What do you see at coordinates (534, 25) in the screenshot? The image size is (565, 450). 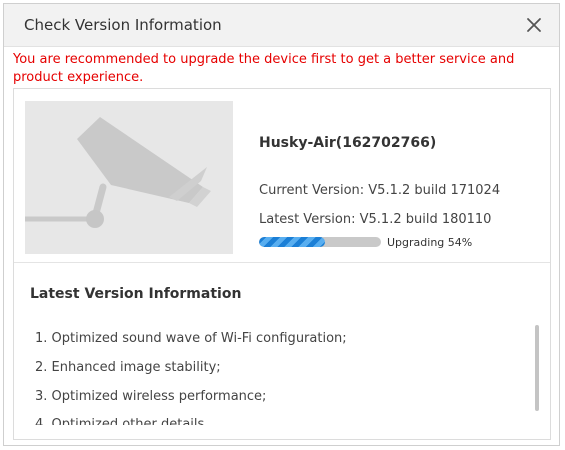 I see `close-icon` at bounding box center [534, 25].